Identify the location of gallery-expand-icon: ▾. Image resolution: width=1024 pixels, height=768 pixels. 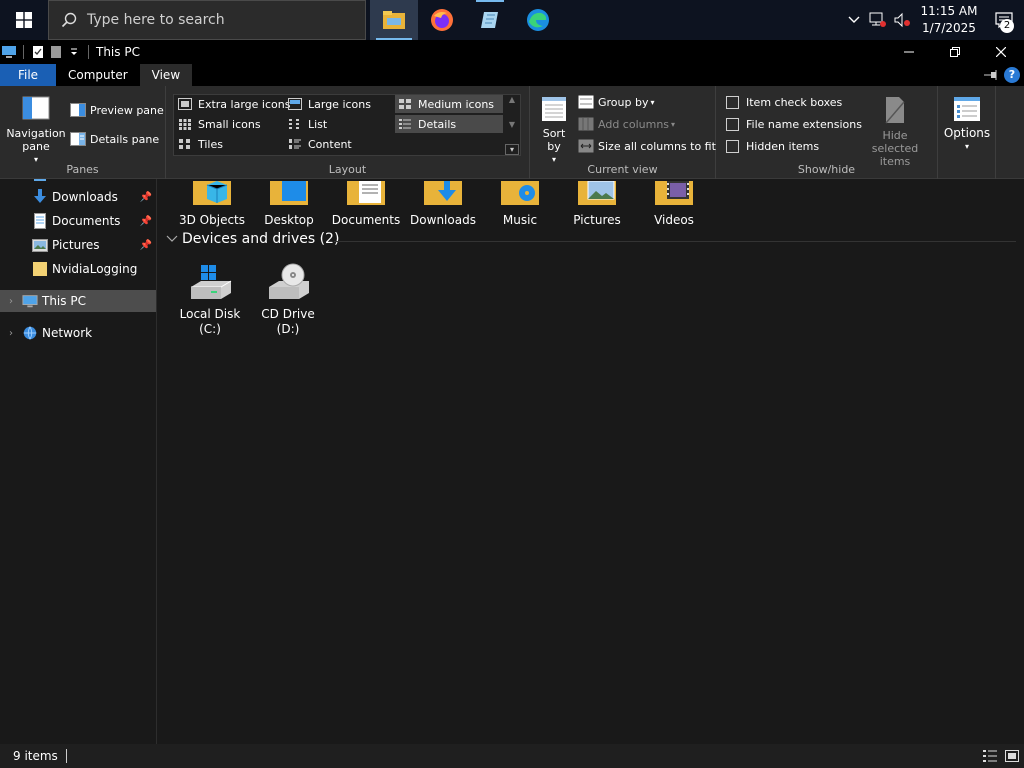
(512, 149).